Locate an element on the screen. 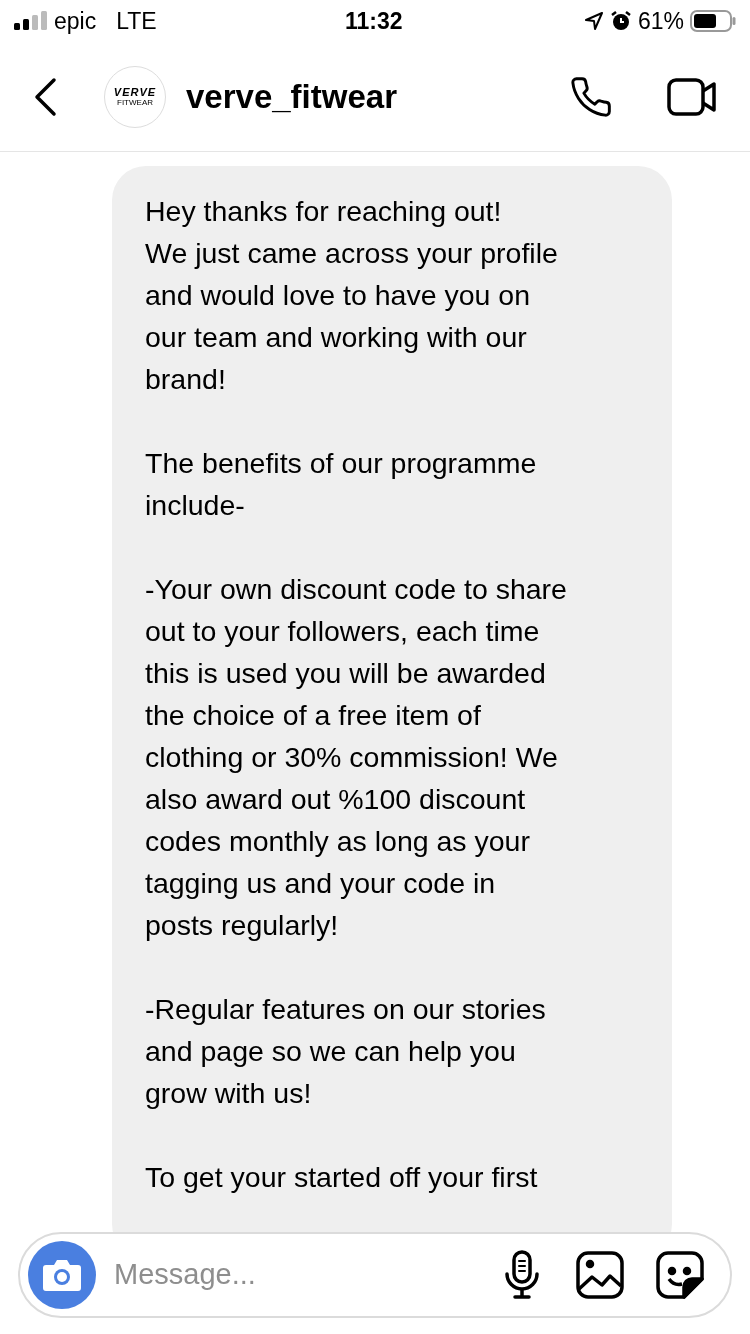  signal-icon is located at coordinates (31, 21).